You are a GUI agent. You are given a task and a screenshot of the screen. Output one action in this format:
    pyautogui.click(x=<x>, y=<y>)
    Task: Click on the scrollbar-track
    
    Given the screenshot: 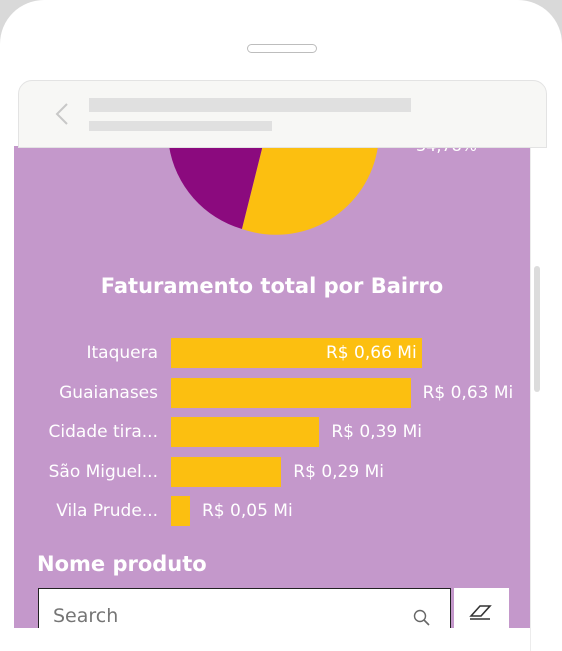 What is the action you would take?
    pyautogui.click(x=537, y=398)
    